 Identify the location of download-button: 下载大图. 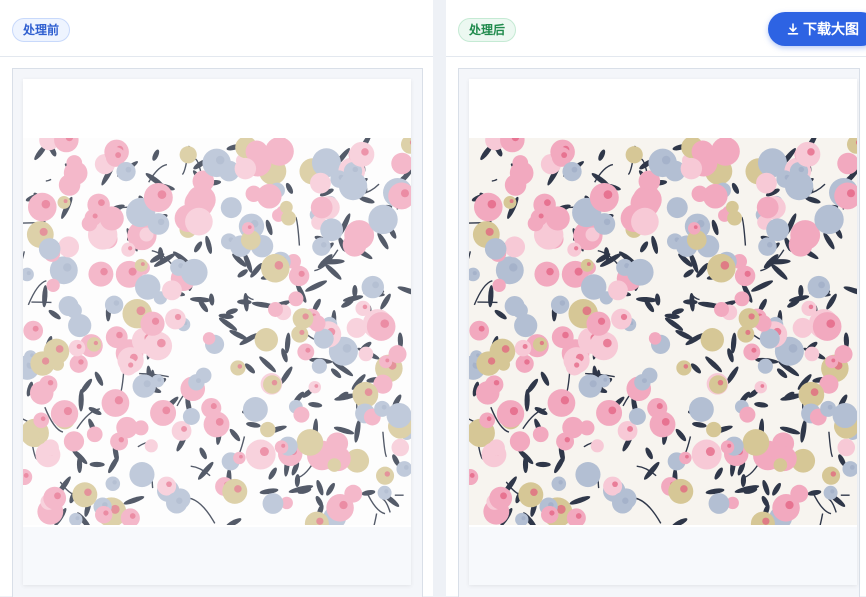
(817, 29).